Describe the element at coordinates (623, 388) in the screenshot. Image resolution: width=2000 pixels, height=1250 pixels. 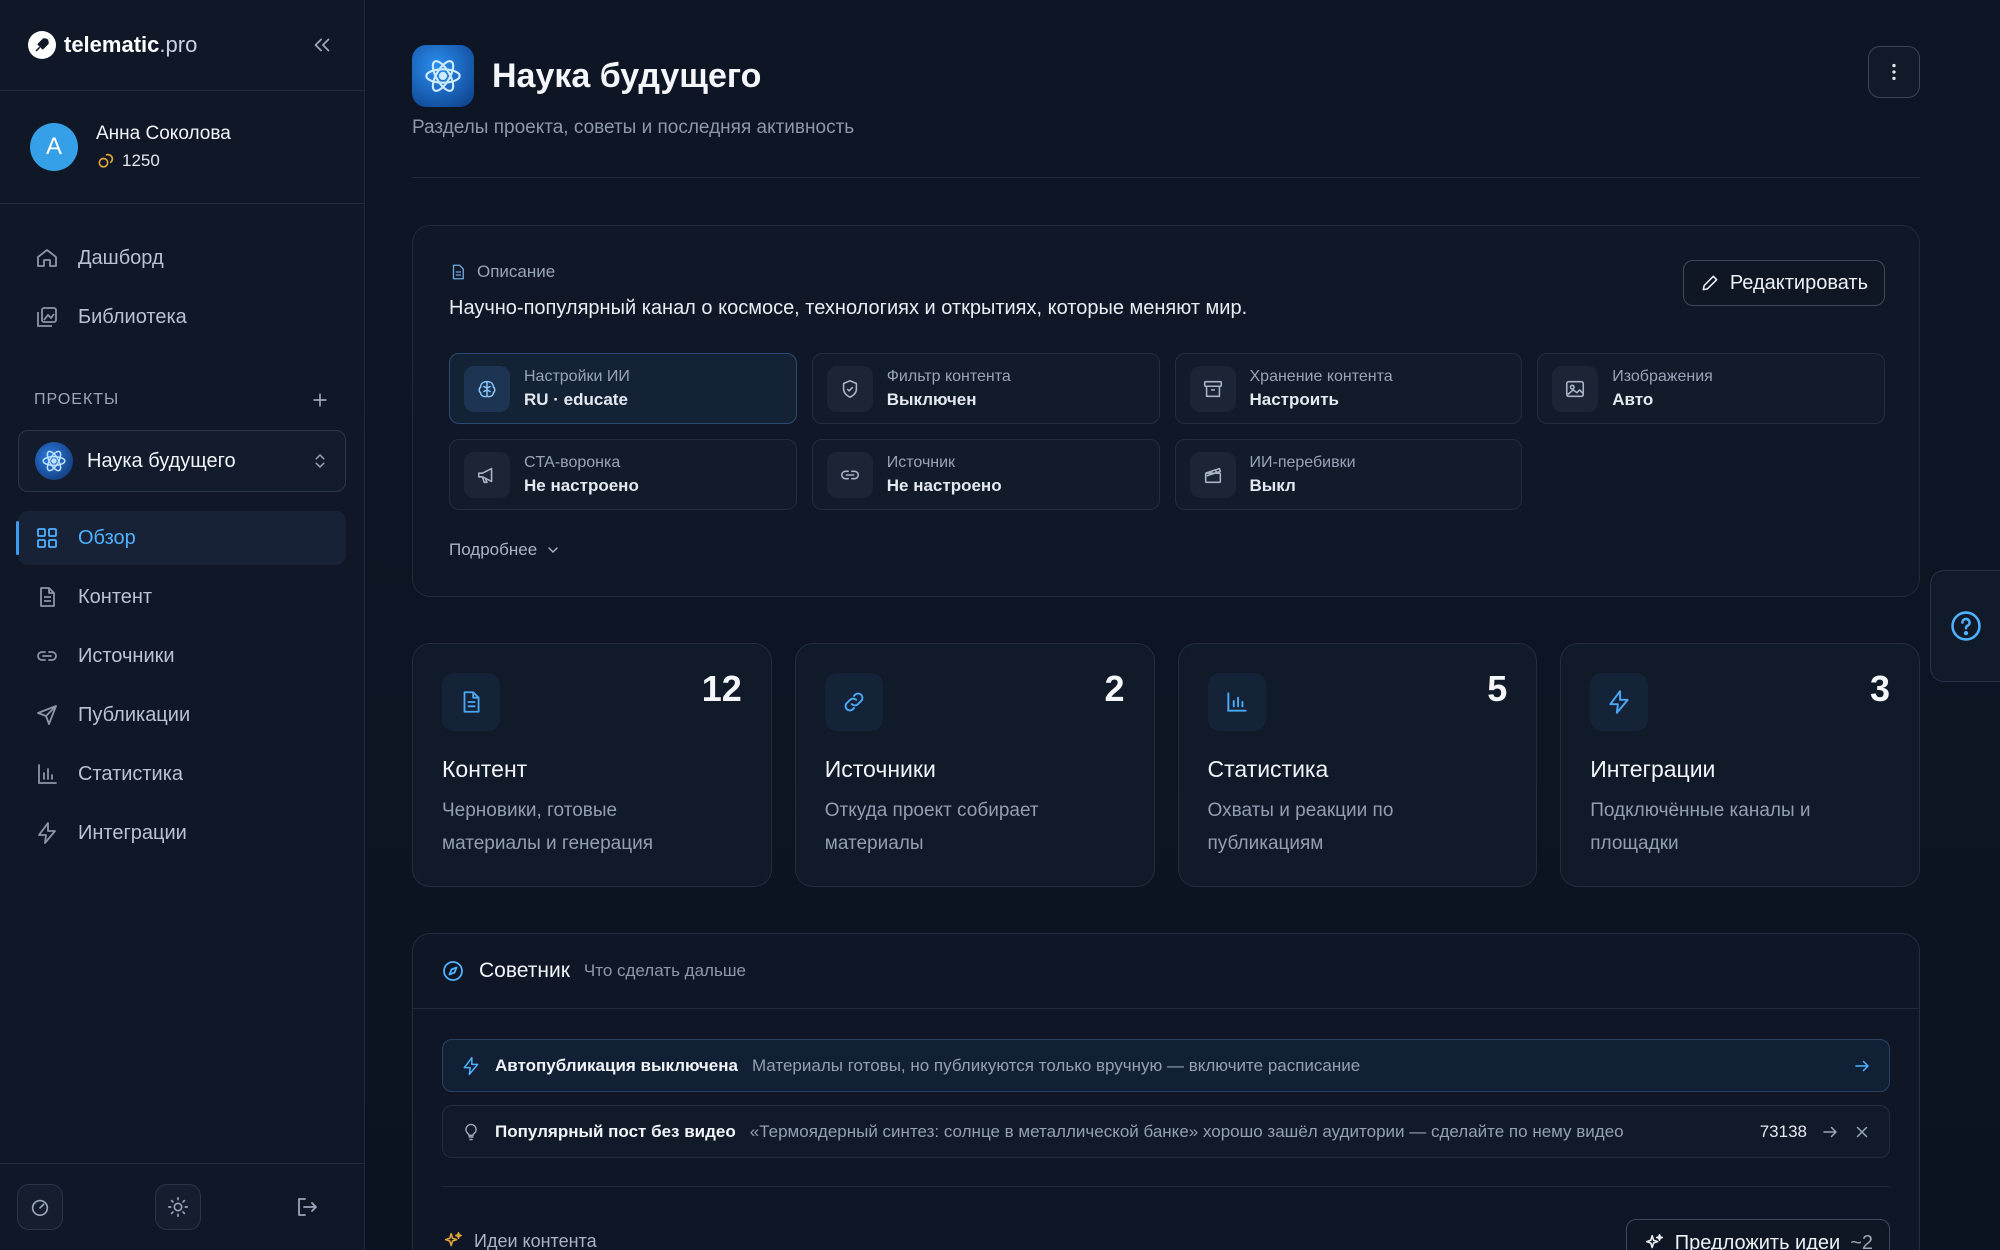
I see `setting-ai: Настройки ИИ RU · educate` at that location.